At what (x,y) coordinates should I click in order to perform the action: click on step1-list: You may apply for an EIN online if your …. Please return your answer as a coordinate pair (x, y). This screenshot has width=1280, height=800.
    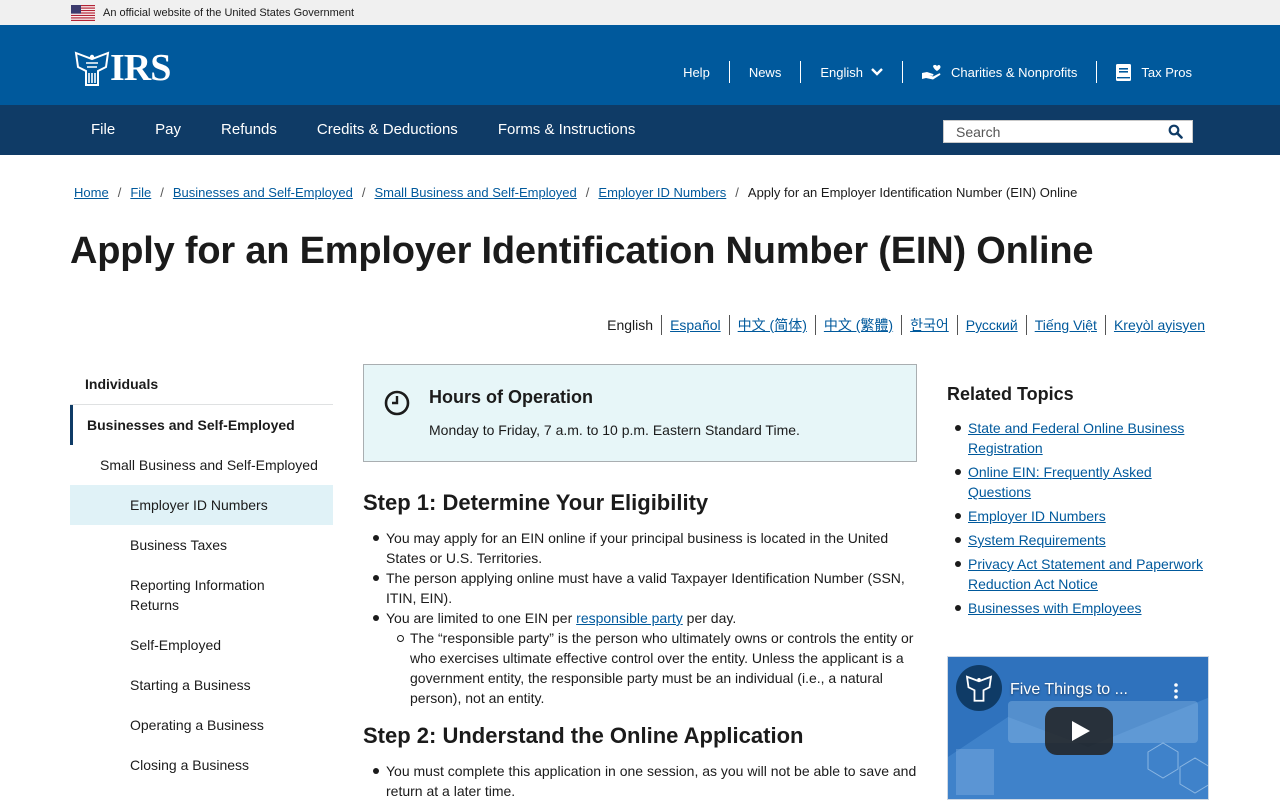
    Looking at the image, I should click on (640, 618).